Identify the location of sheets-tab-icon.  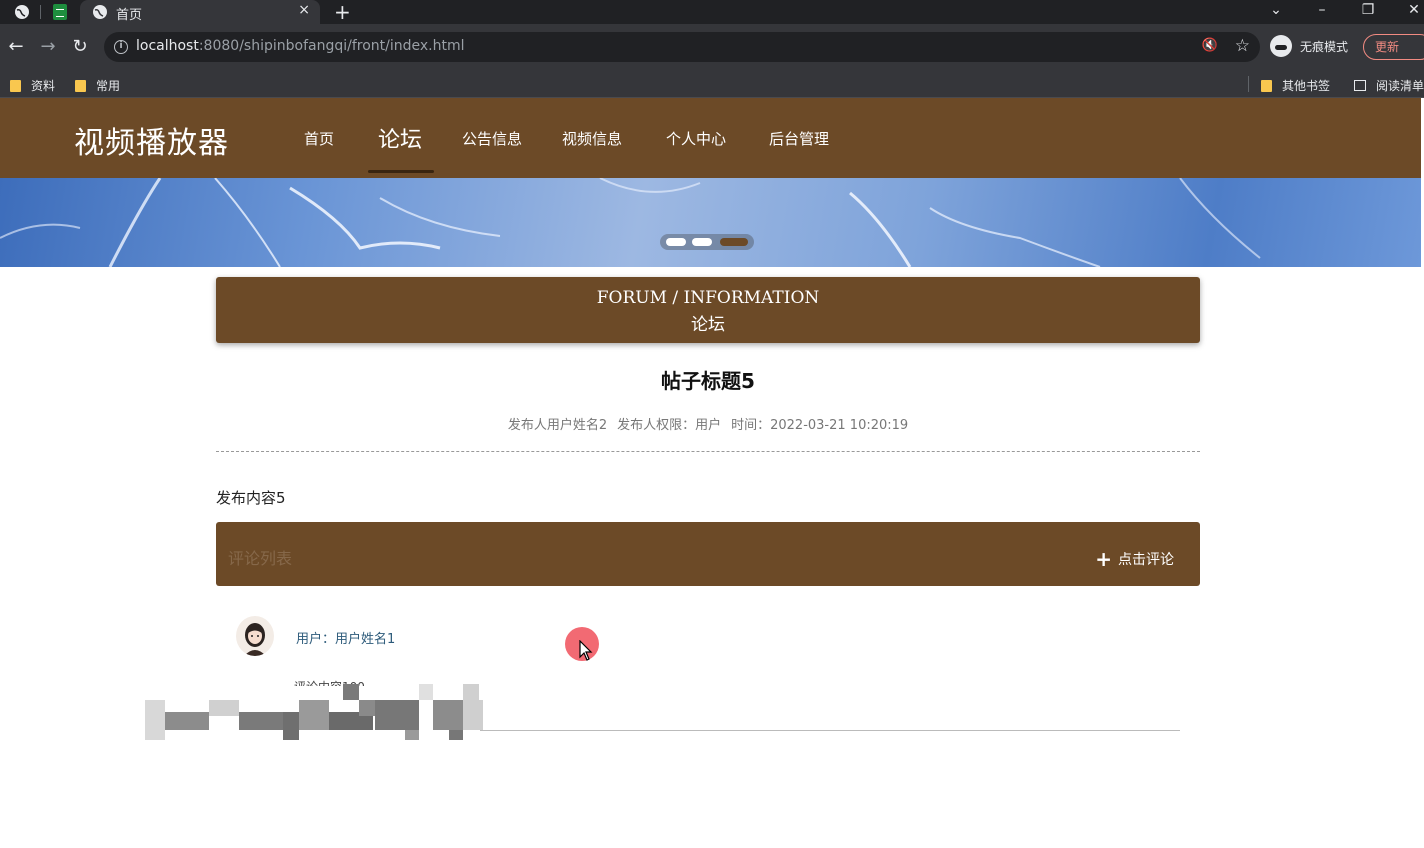
(60, 12).